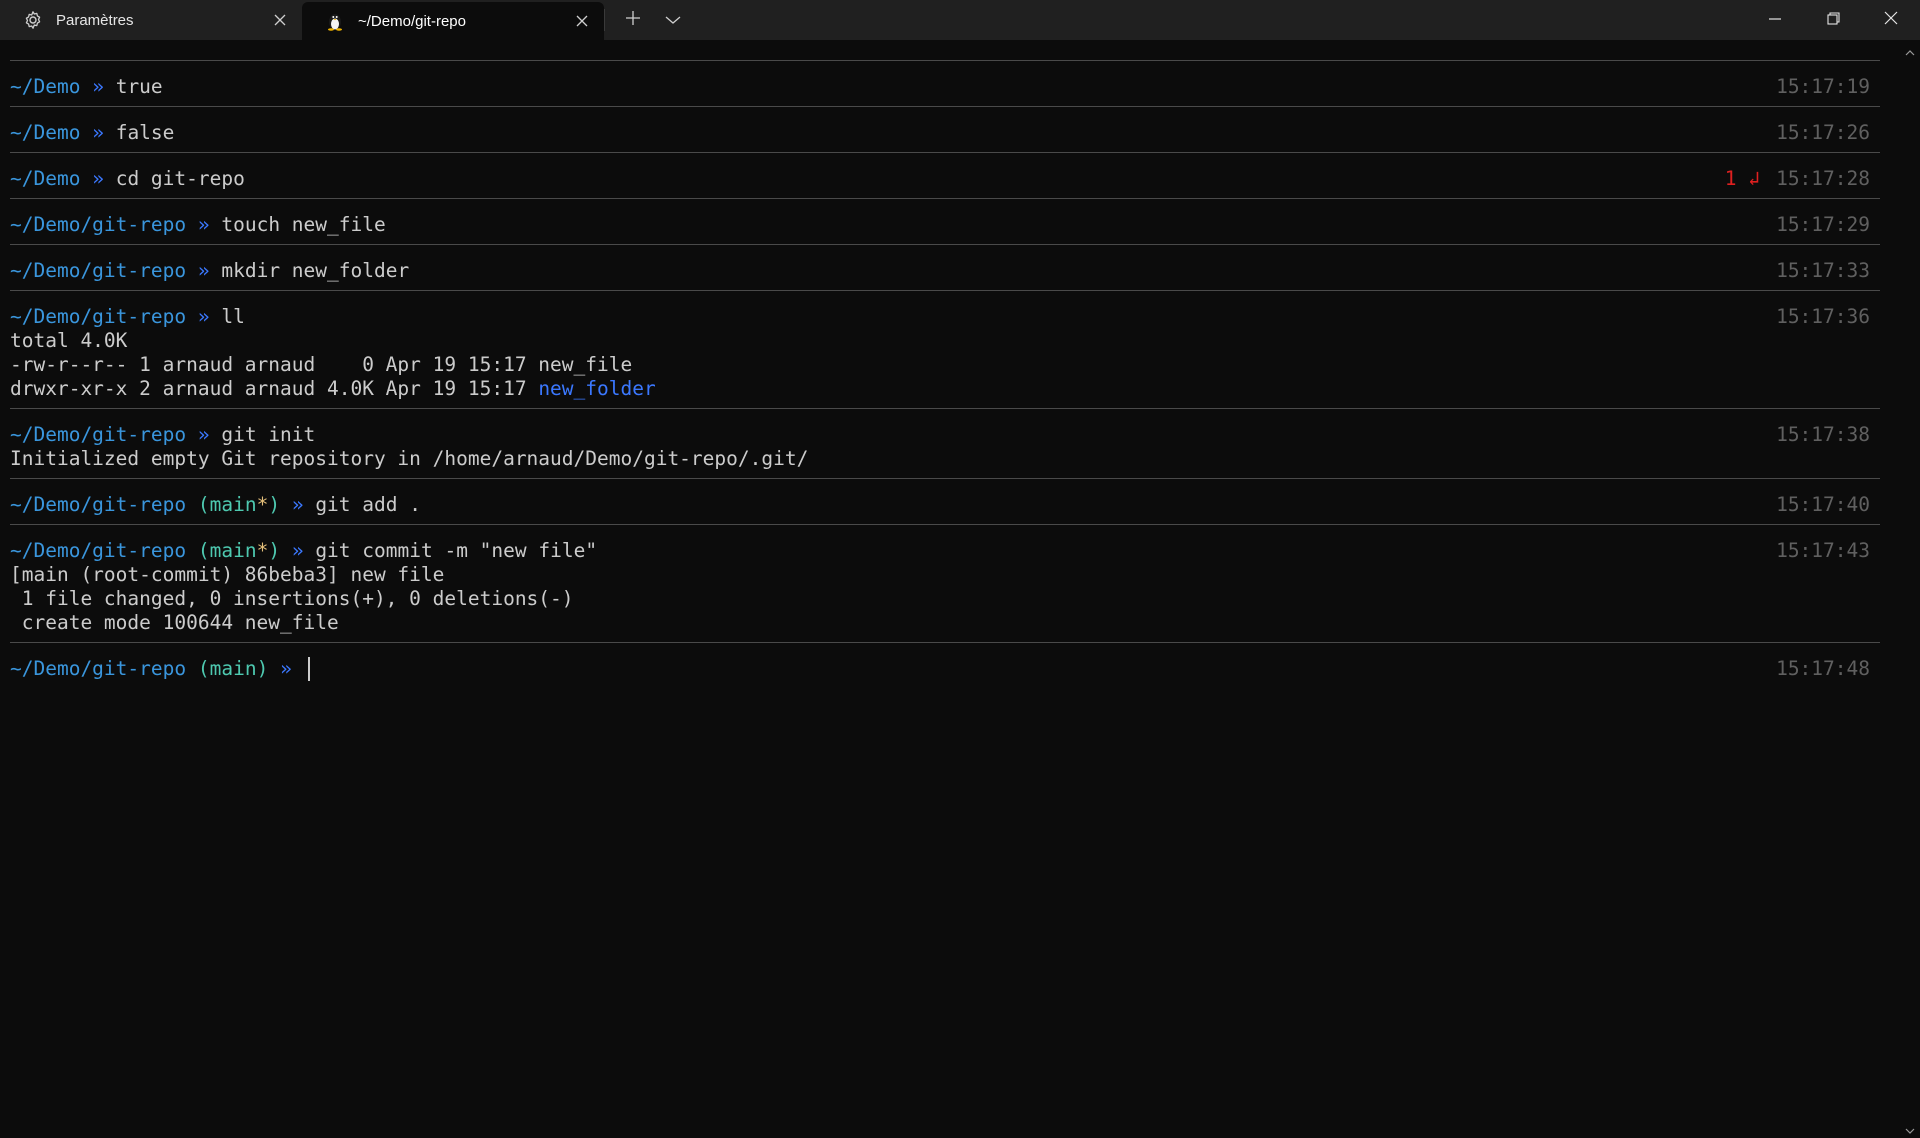 The width and height of the screenshot is (1920, 1138). Describe the element at coordinates (673, 20) in the screenshot. I see `tab-dropdown-button` at that location.